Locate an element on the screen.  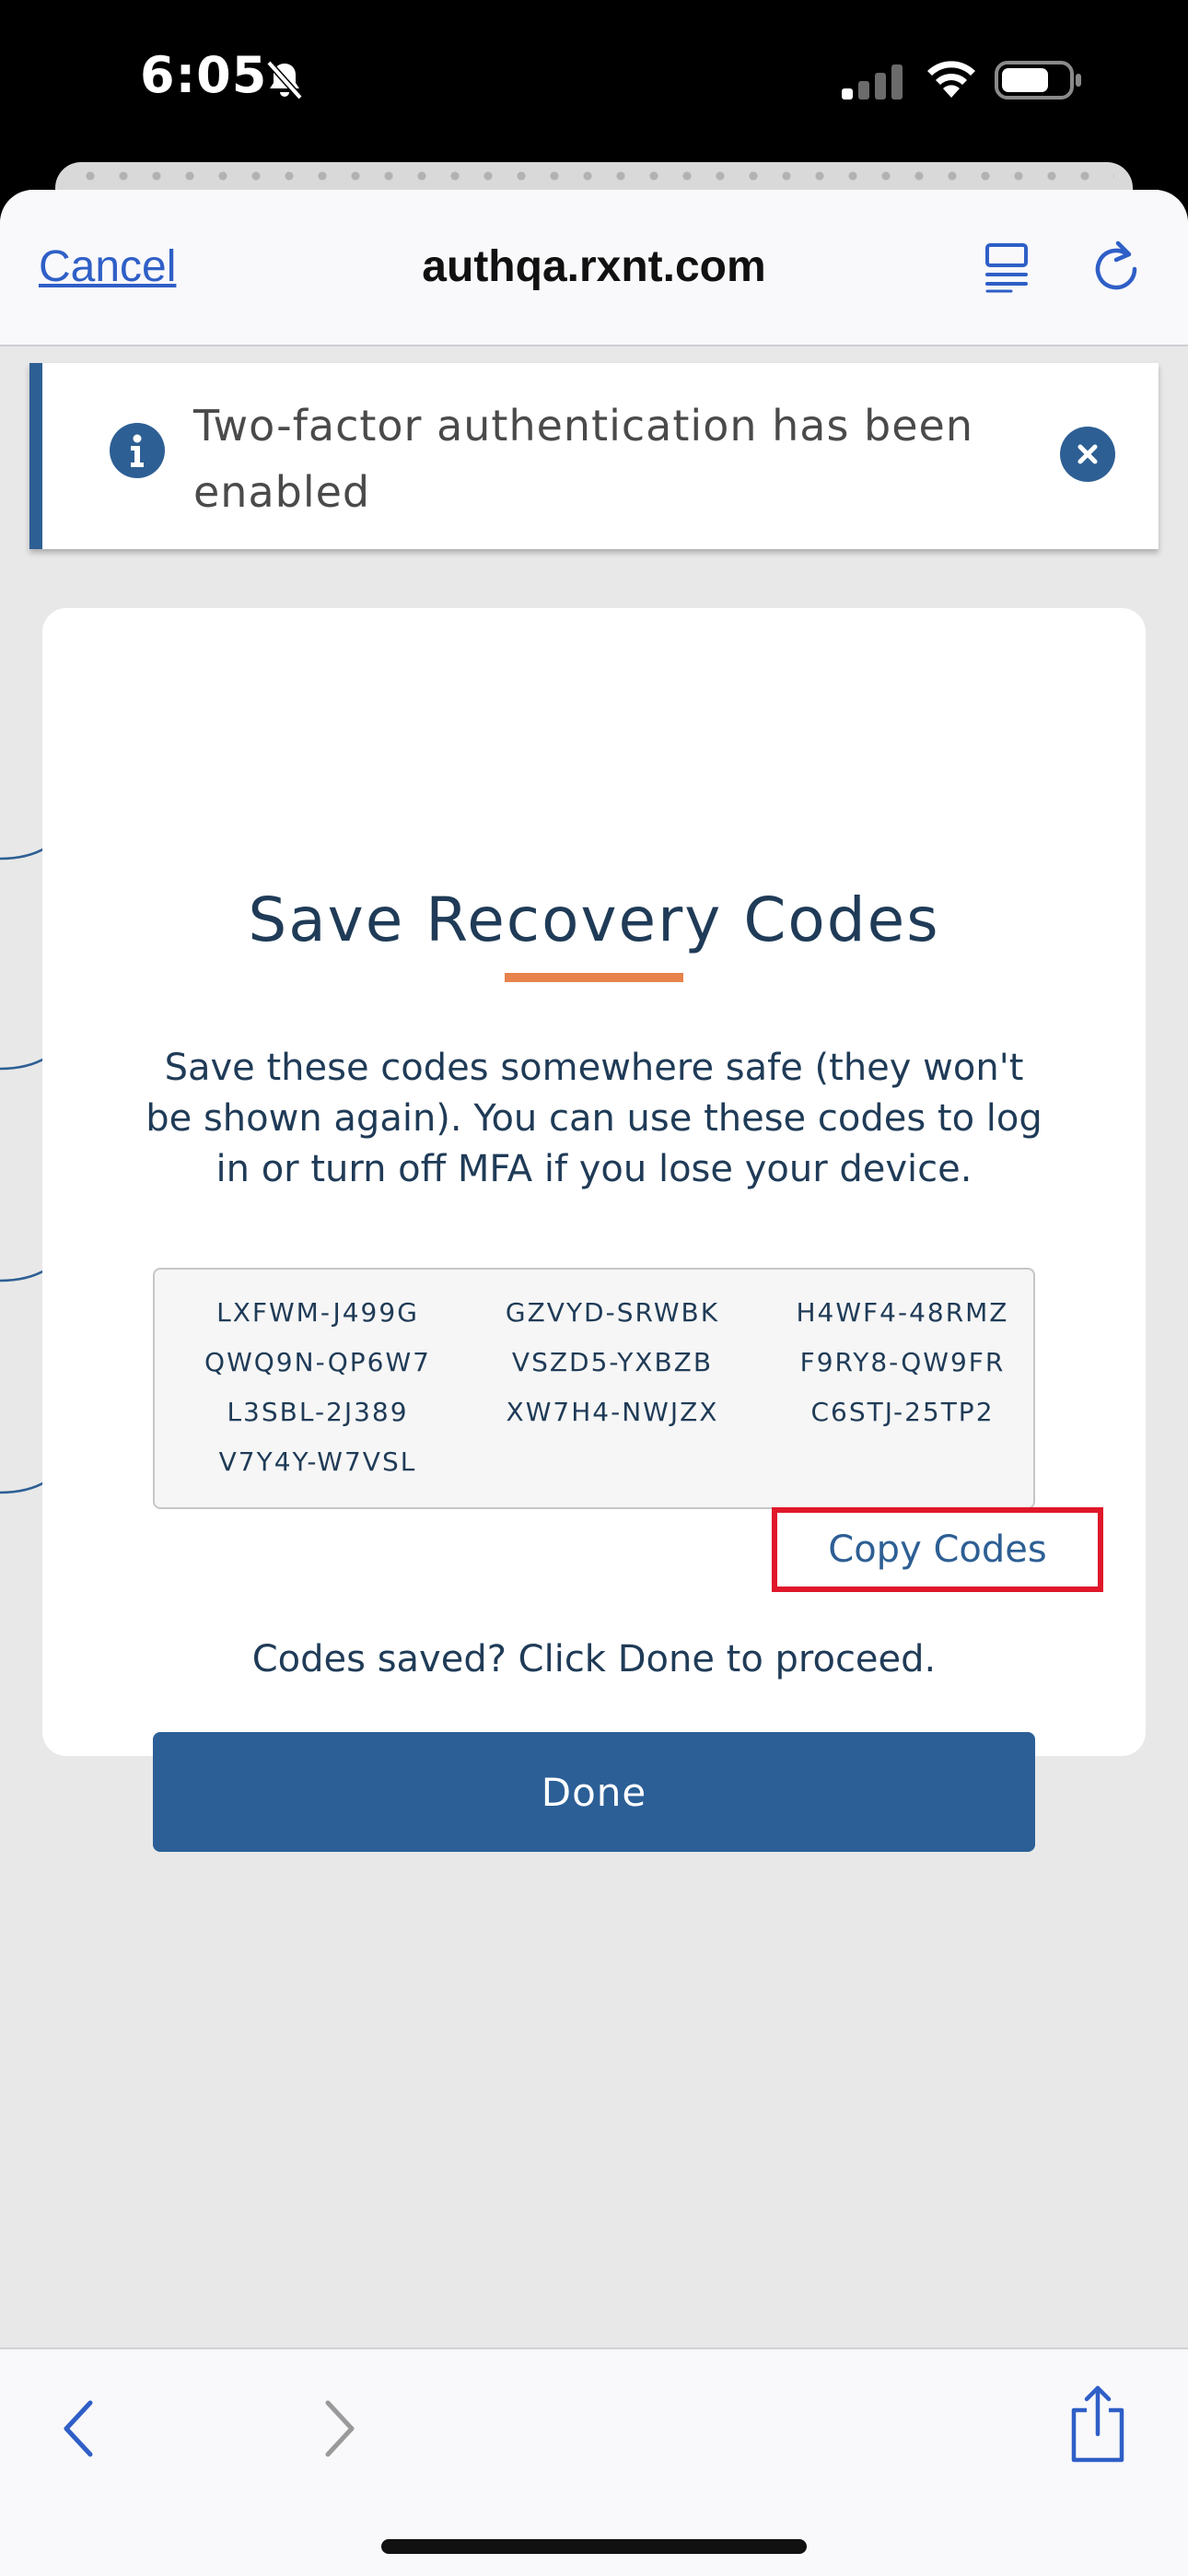
title-underline is located at coordinates (594, 978).